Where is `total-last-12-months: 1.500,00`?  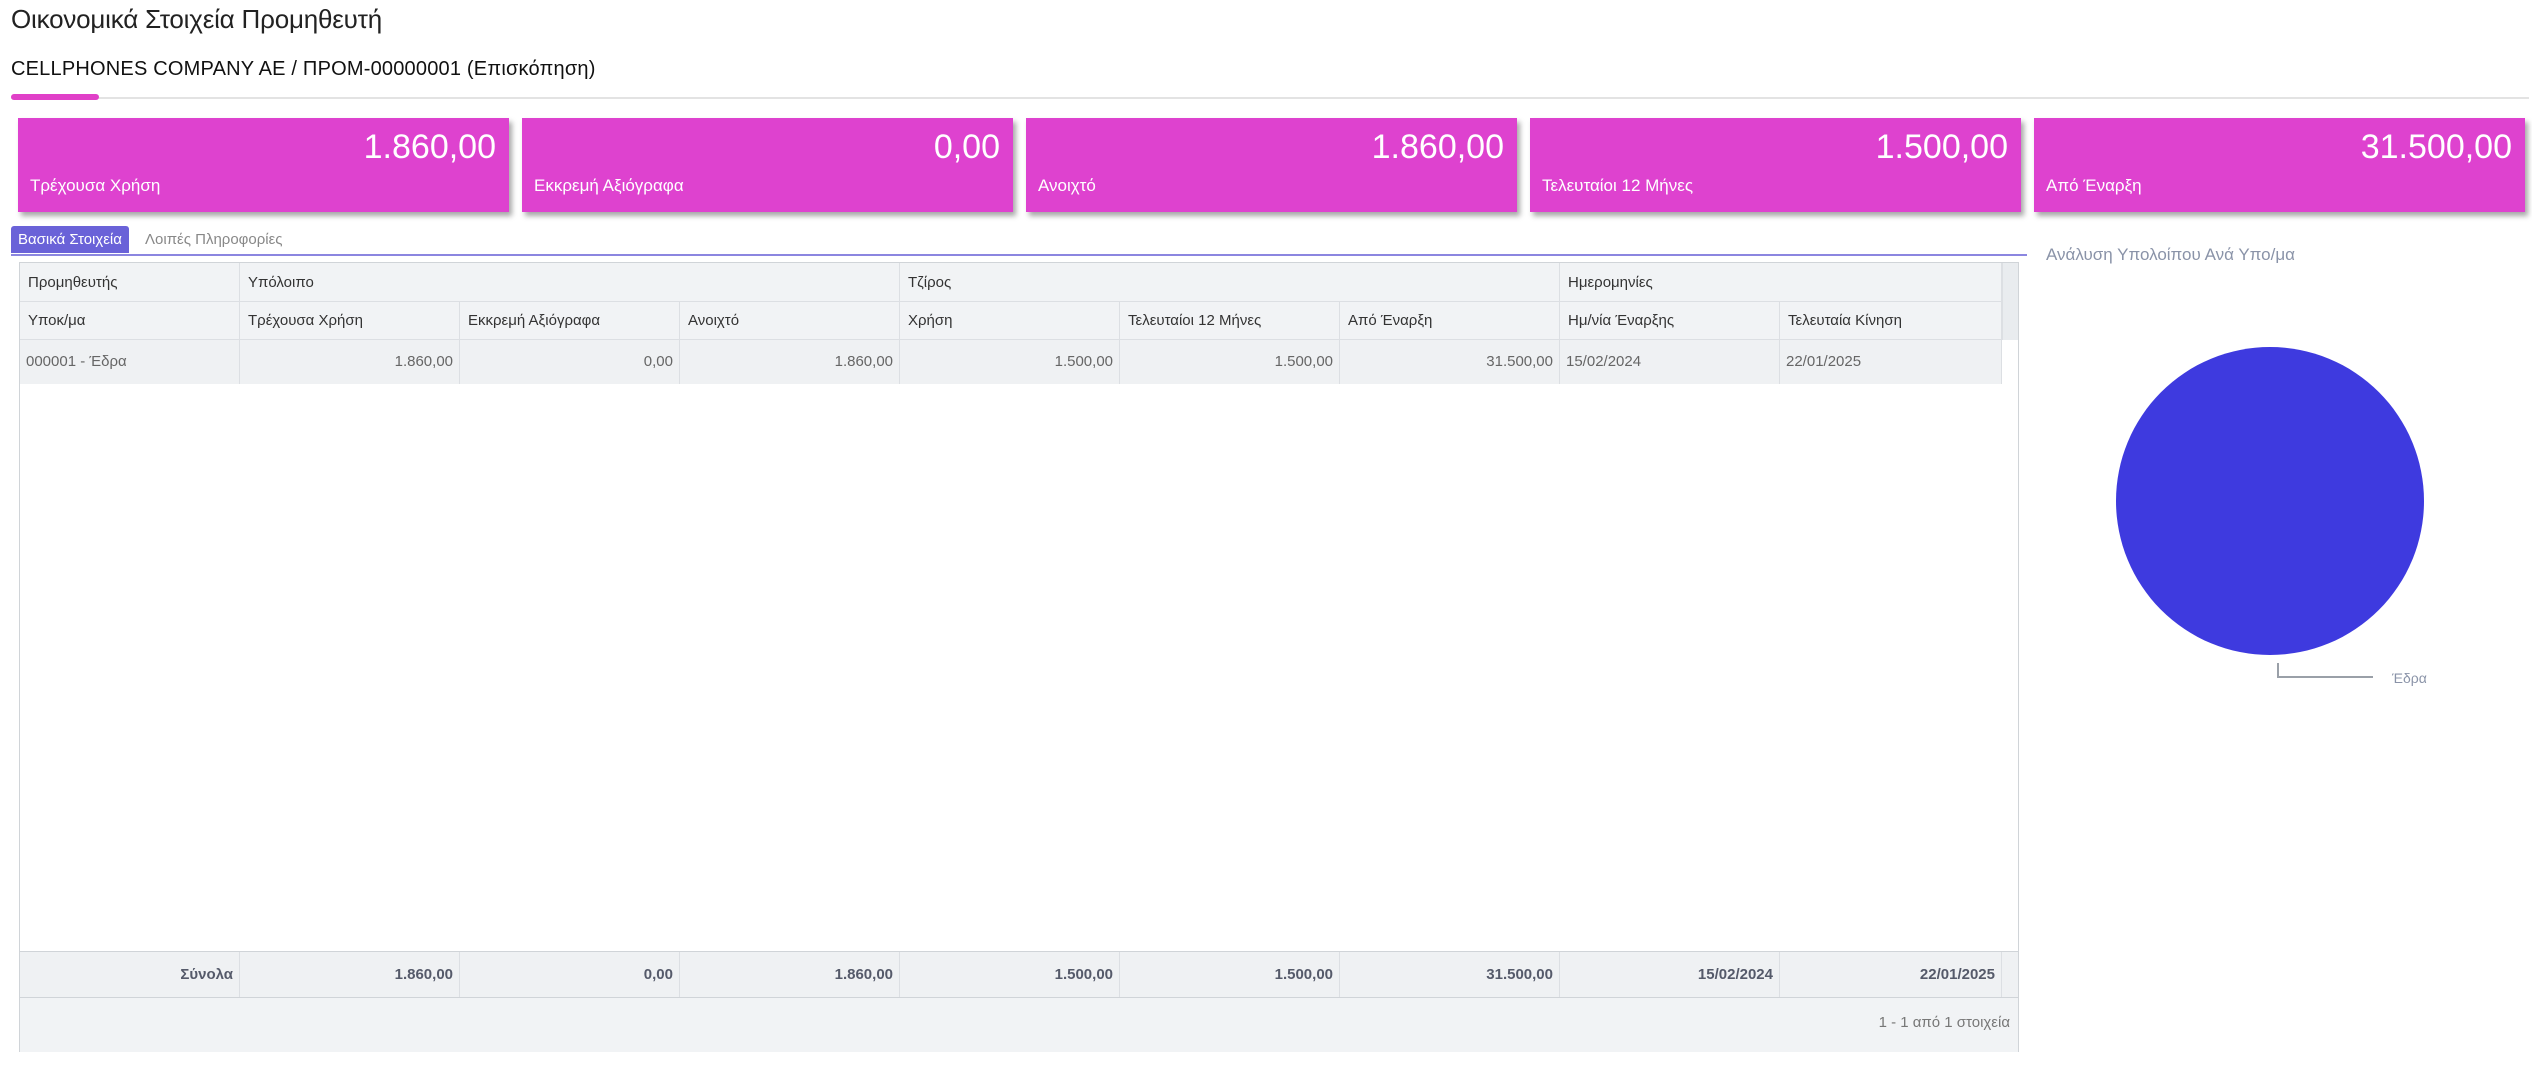
total-last-12-months: 1.500,00 is located at coordinates (1230, 974).